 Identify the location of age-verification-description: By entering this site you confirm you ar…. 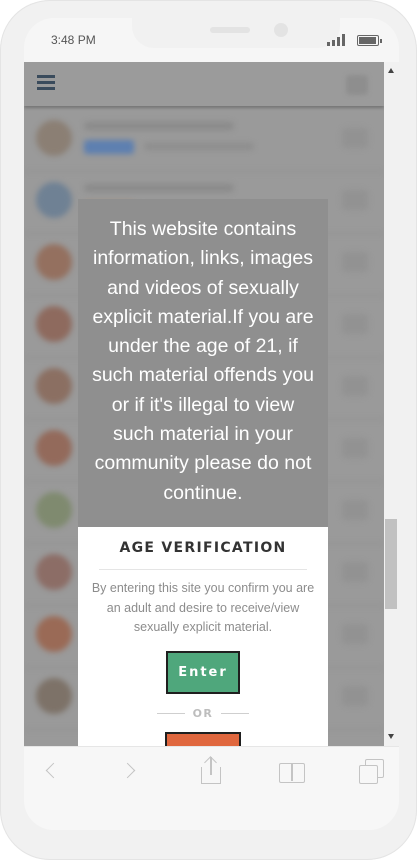
(203, 607).